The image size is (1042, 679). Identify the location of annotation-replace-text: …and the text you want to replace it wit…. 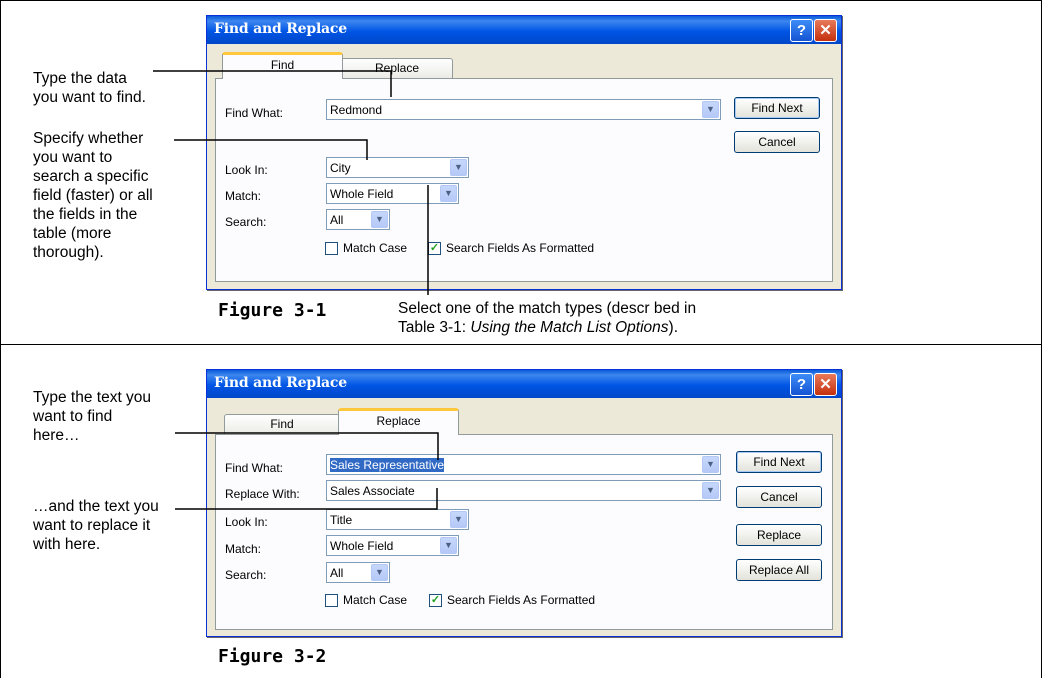
(96, 525).